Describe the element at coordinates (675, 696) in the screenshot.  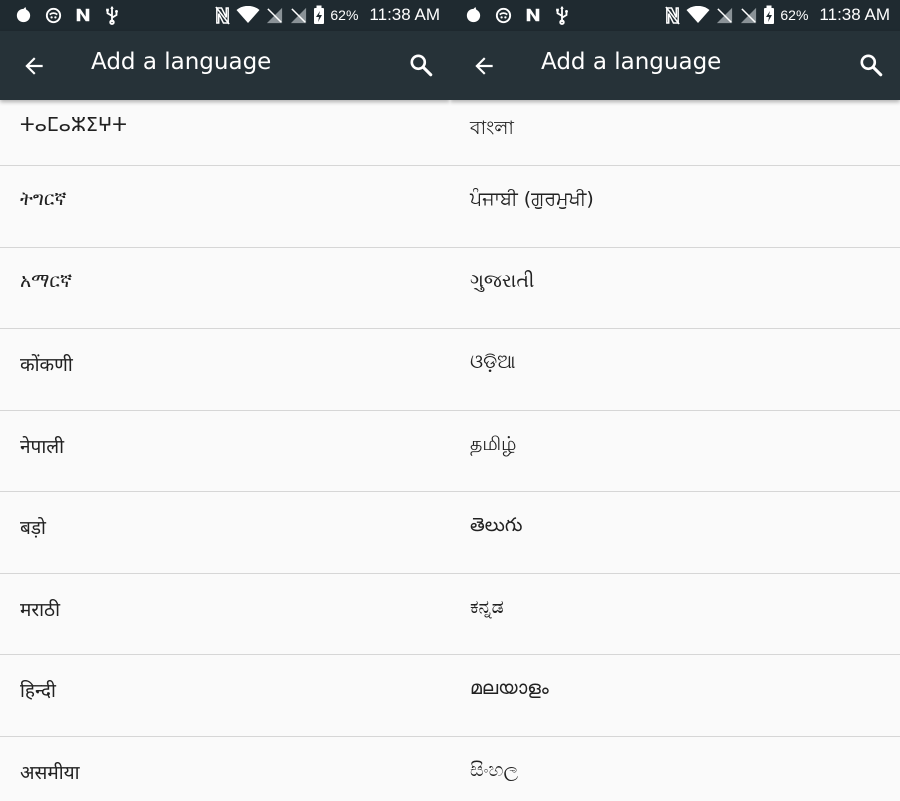
I see `language-item: മലയാളം` at that location.